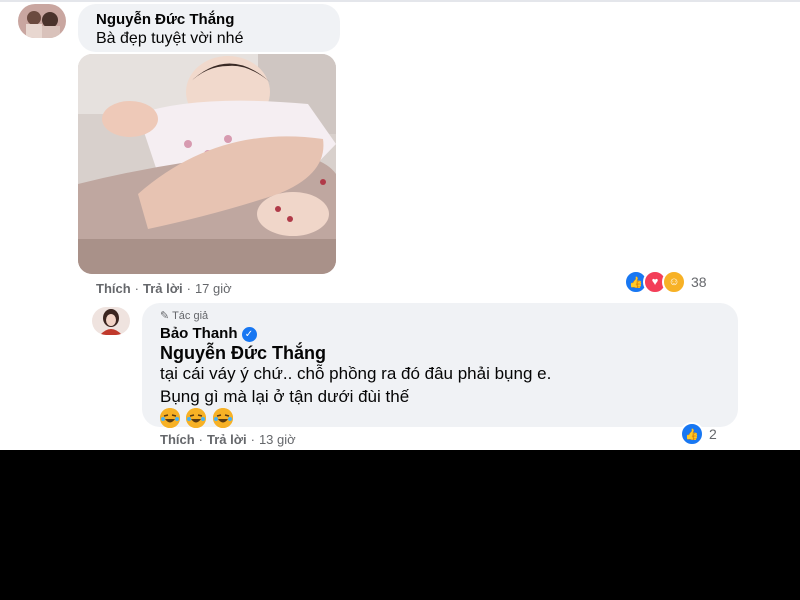 The height and width of the screenshot is (600, 800). Describe the element at coordinates (277, 439) in the screenshot. I see `reply-timestamp: 13 giờ` at that location.